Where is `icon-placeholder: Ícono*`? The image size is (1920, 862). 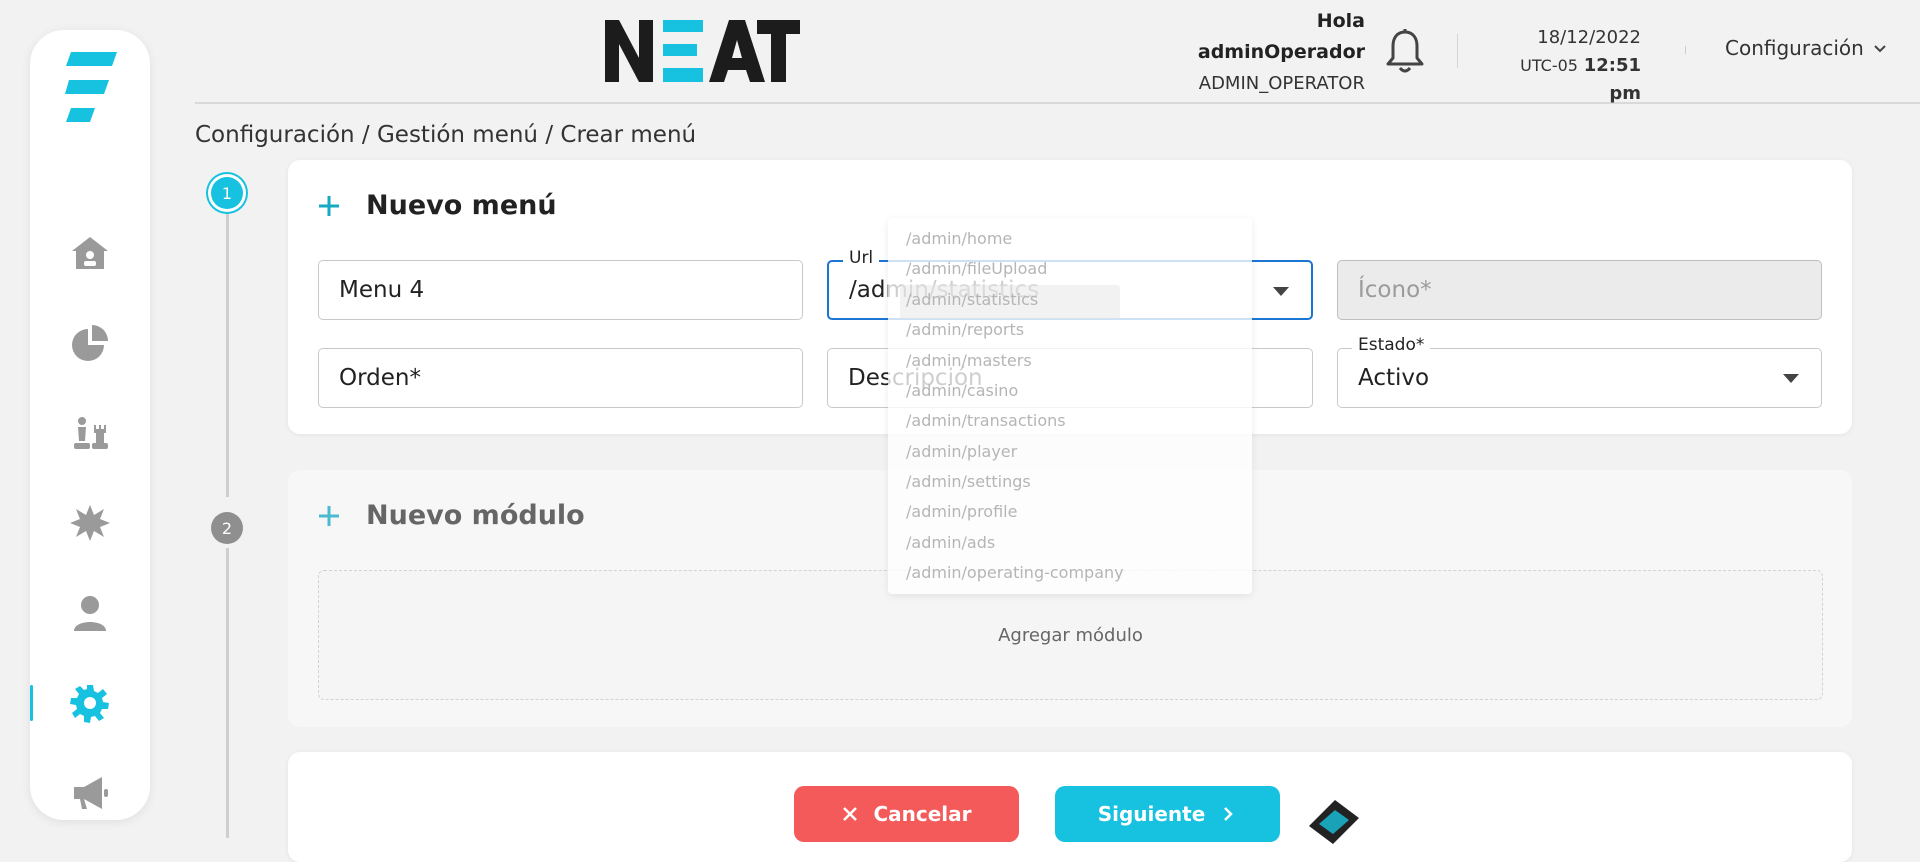
icon-placeholder: Ícono* is located at coordinates (1395, 290).